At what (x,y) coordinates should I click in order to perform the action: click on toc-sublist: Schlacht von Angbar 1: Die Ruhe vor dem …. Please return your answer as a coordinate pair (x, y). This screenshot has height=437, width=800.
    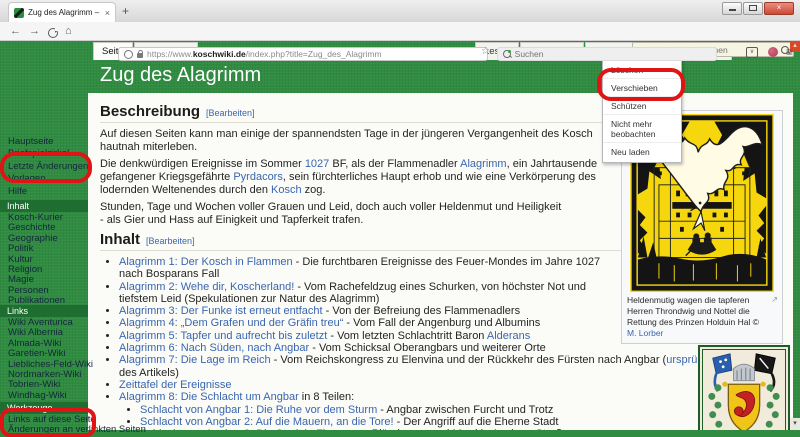
    Looking at the image, I should click on (451, 417).